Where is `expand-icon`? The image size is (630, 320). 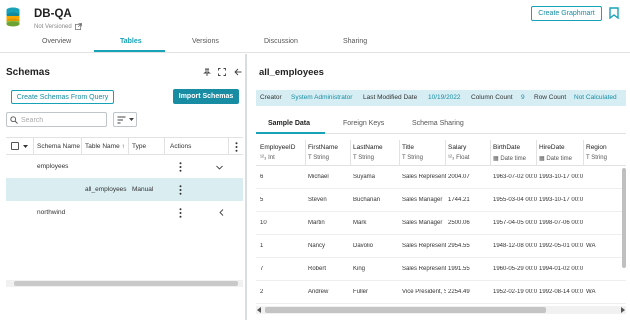 expand-icon is located at coordinates (222, 72).